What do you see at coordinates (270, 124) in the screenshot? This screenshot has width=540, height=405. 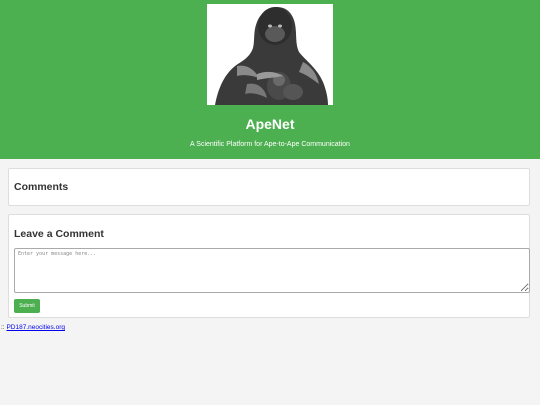 I see `site-title: ApeNet` at bounding box center [270, 124].